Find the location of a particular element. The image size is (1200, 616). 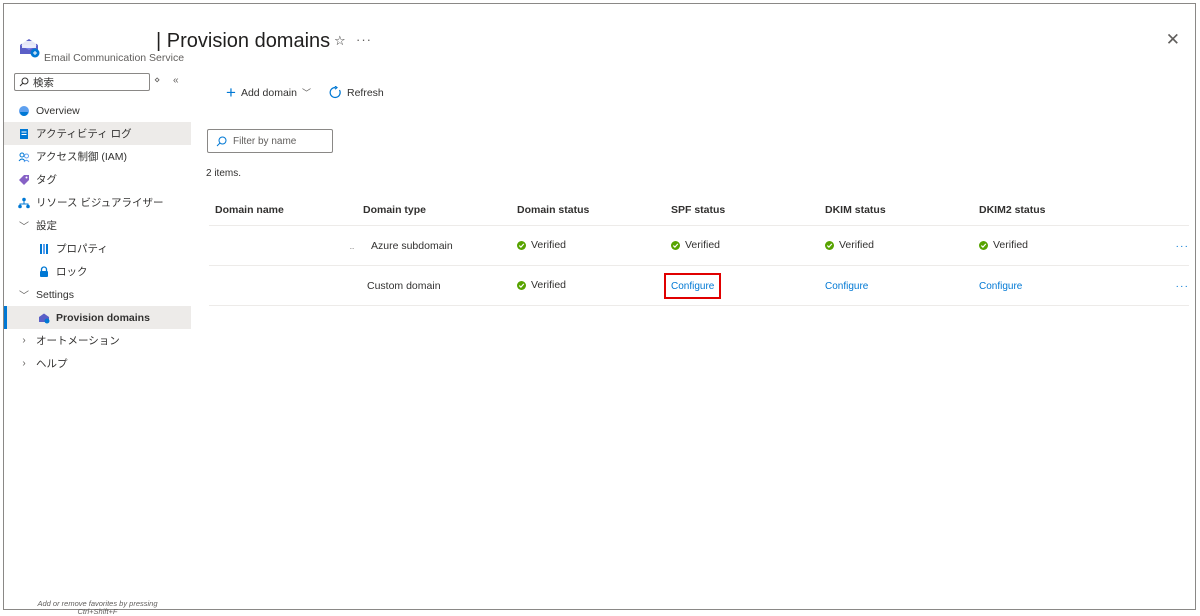

menu-item-properties: プロパティ is located at coordinates (97, 248).